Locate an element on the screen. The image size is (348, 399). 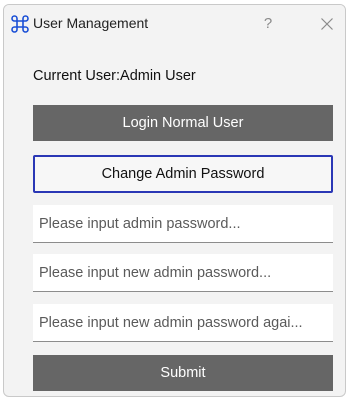
current-user-label: Current User:Admin User is located at coordinates (114, 76).